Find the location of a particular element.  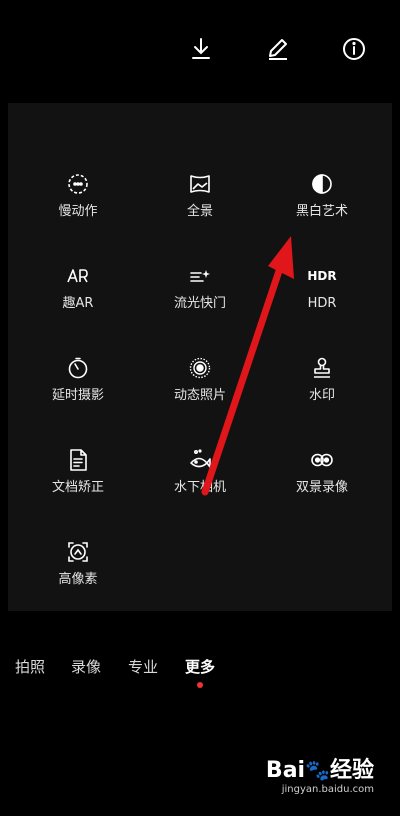

mode-label: 文档矫正 is located at coordinates (77, 487).